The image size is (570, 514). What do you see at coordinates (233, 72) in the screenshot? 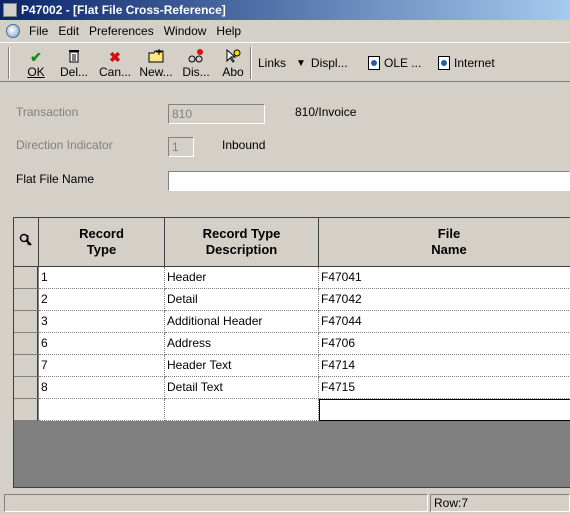
I see `about-button-label: Abo` at bounding box center [233, 72].